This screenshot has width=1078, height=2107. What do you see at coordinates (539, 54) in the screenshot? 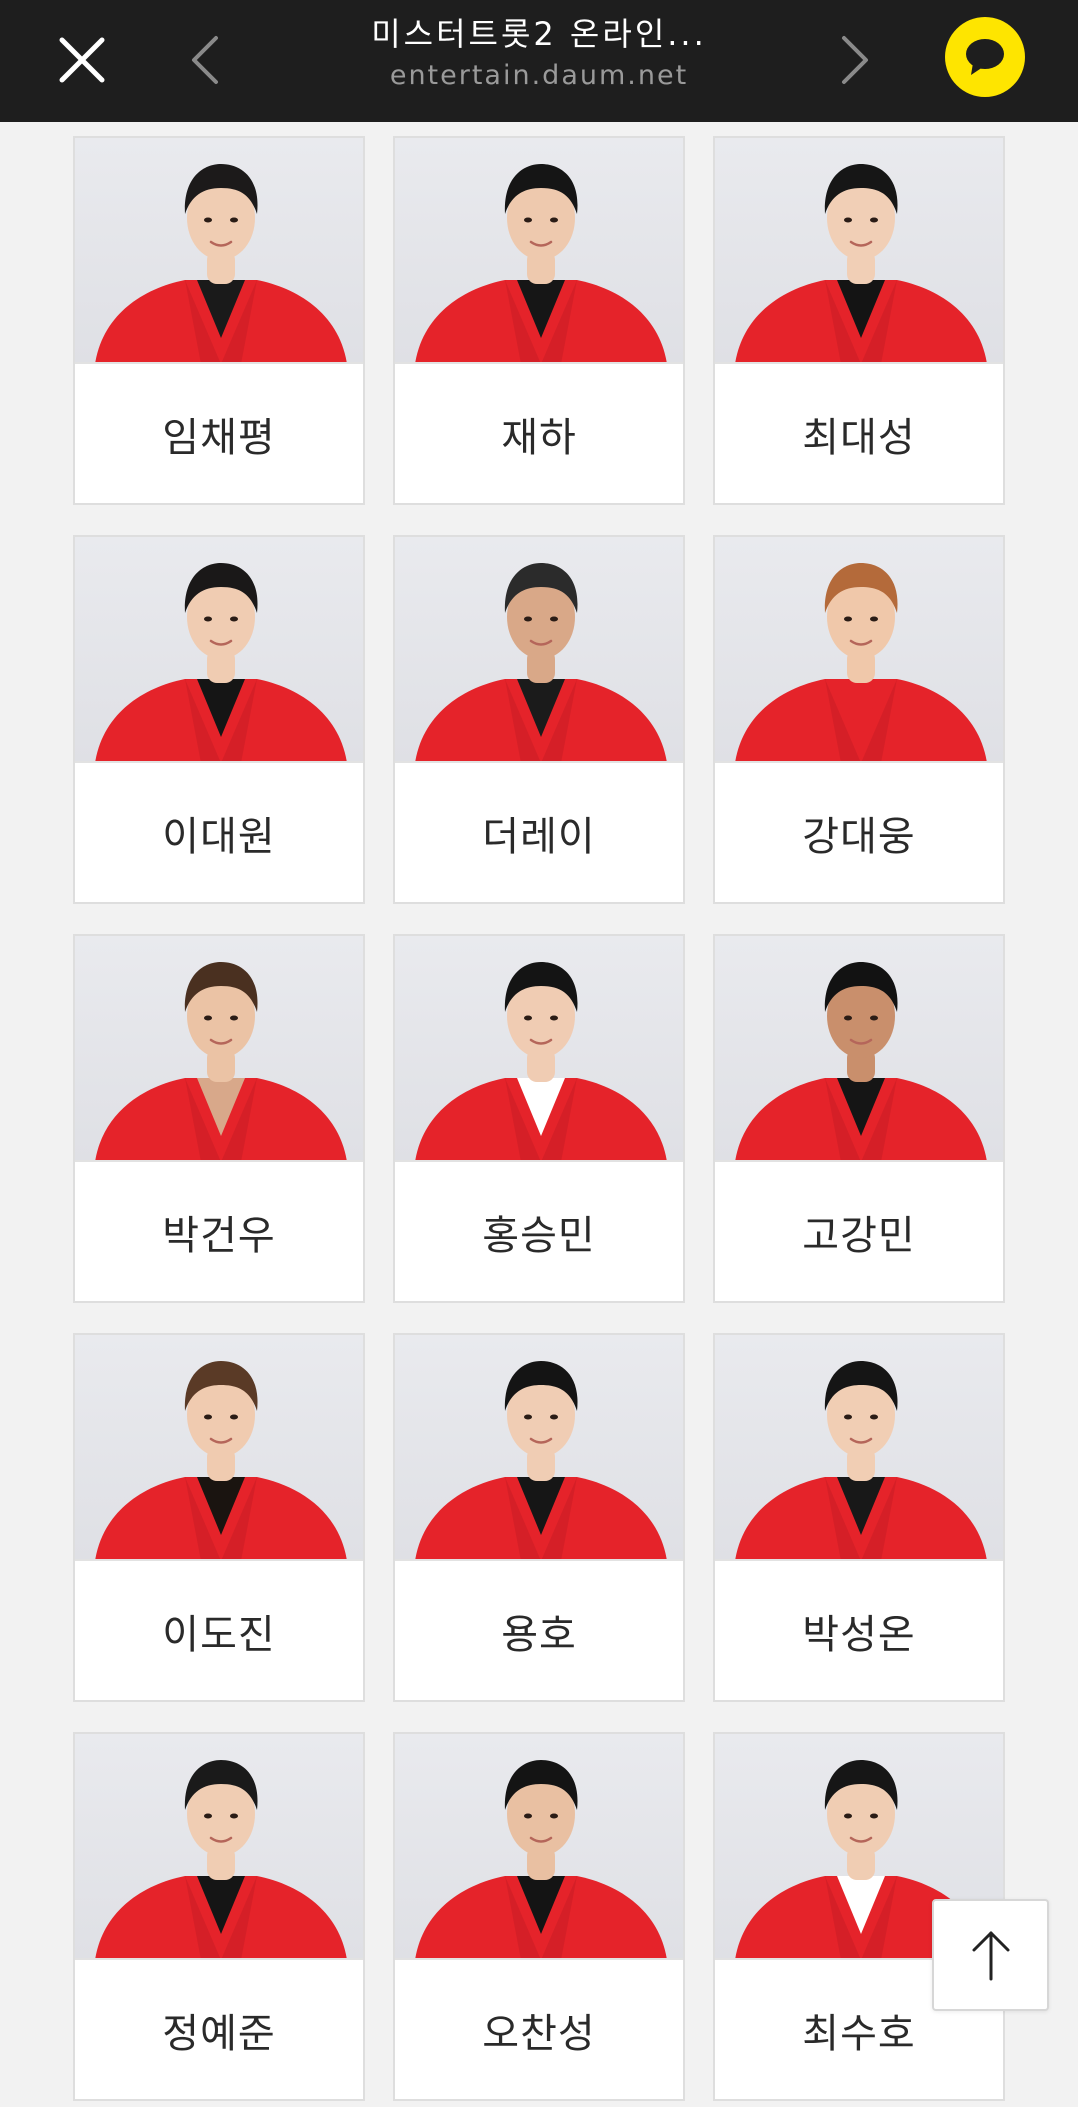
I see `page-title-block: 미스터트롯2 온라인... entertain.daum.net` at bounding box center [539, 54].